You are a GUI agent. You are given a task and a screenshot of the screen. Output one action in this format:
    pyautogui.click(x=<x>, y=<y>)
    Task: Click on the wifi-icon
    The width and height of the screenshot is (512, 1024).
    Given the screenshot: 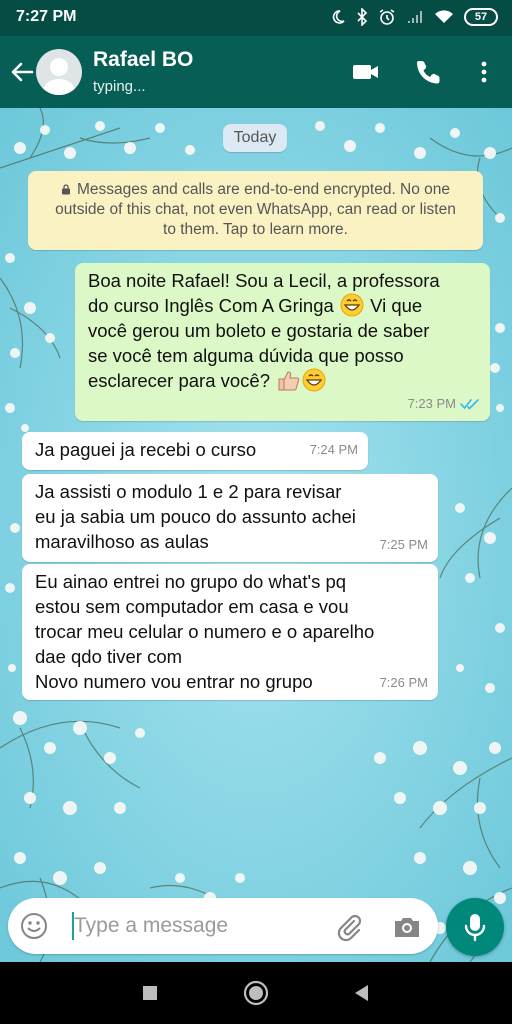 What is the action you would take?
    pyautogui.click(x=444, y=16)
    